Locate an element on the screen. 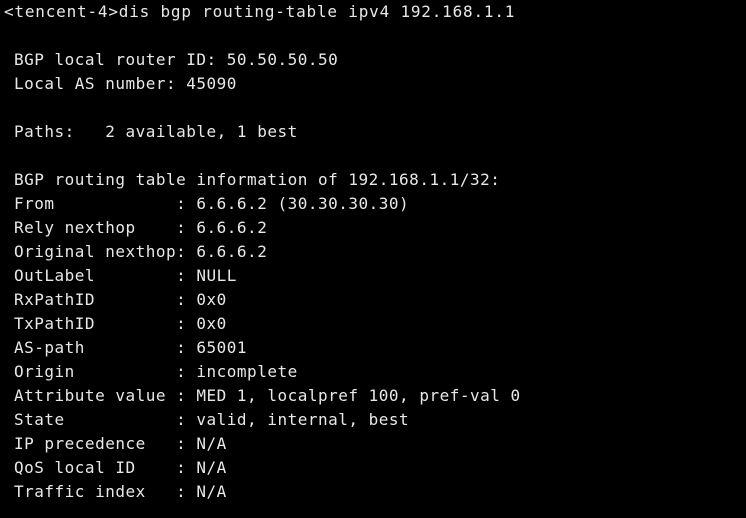 The width and height of the screenshot is (746, 518). attribute-line-origin: Origin : incomplete is located at coordinates (156, 371).